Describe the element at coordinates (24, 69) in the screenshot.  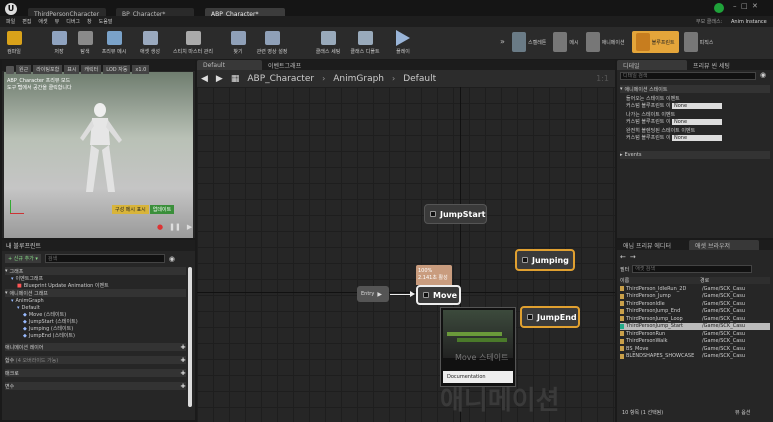
I see `perspective-button: 원근` at that location.